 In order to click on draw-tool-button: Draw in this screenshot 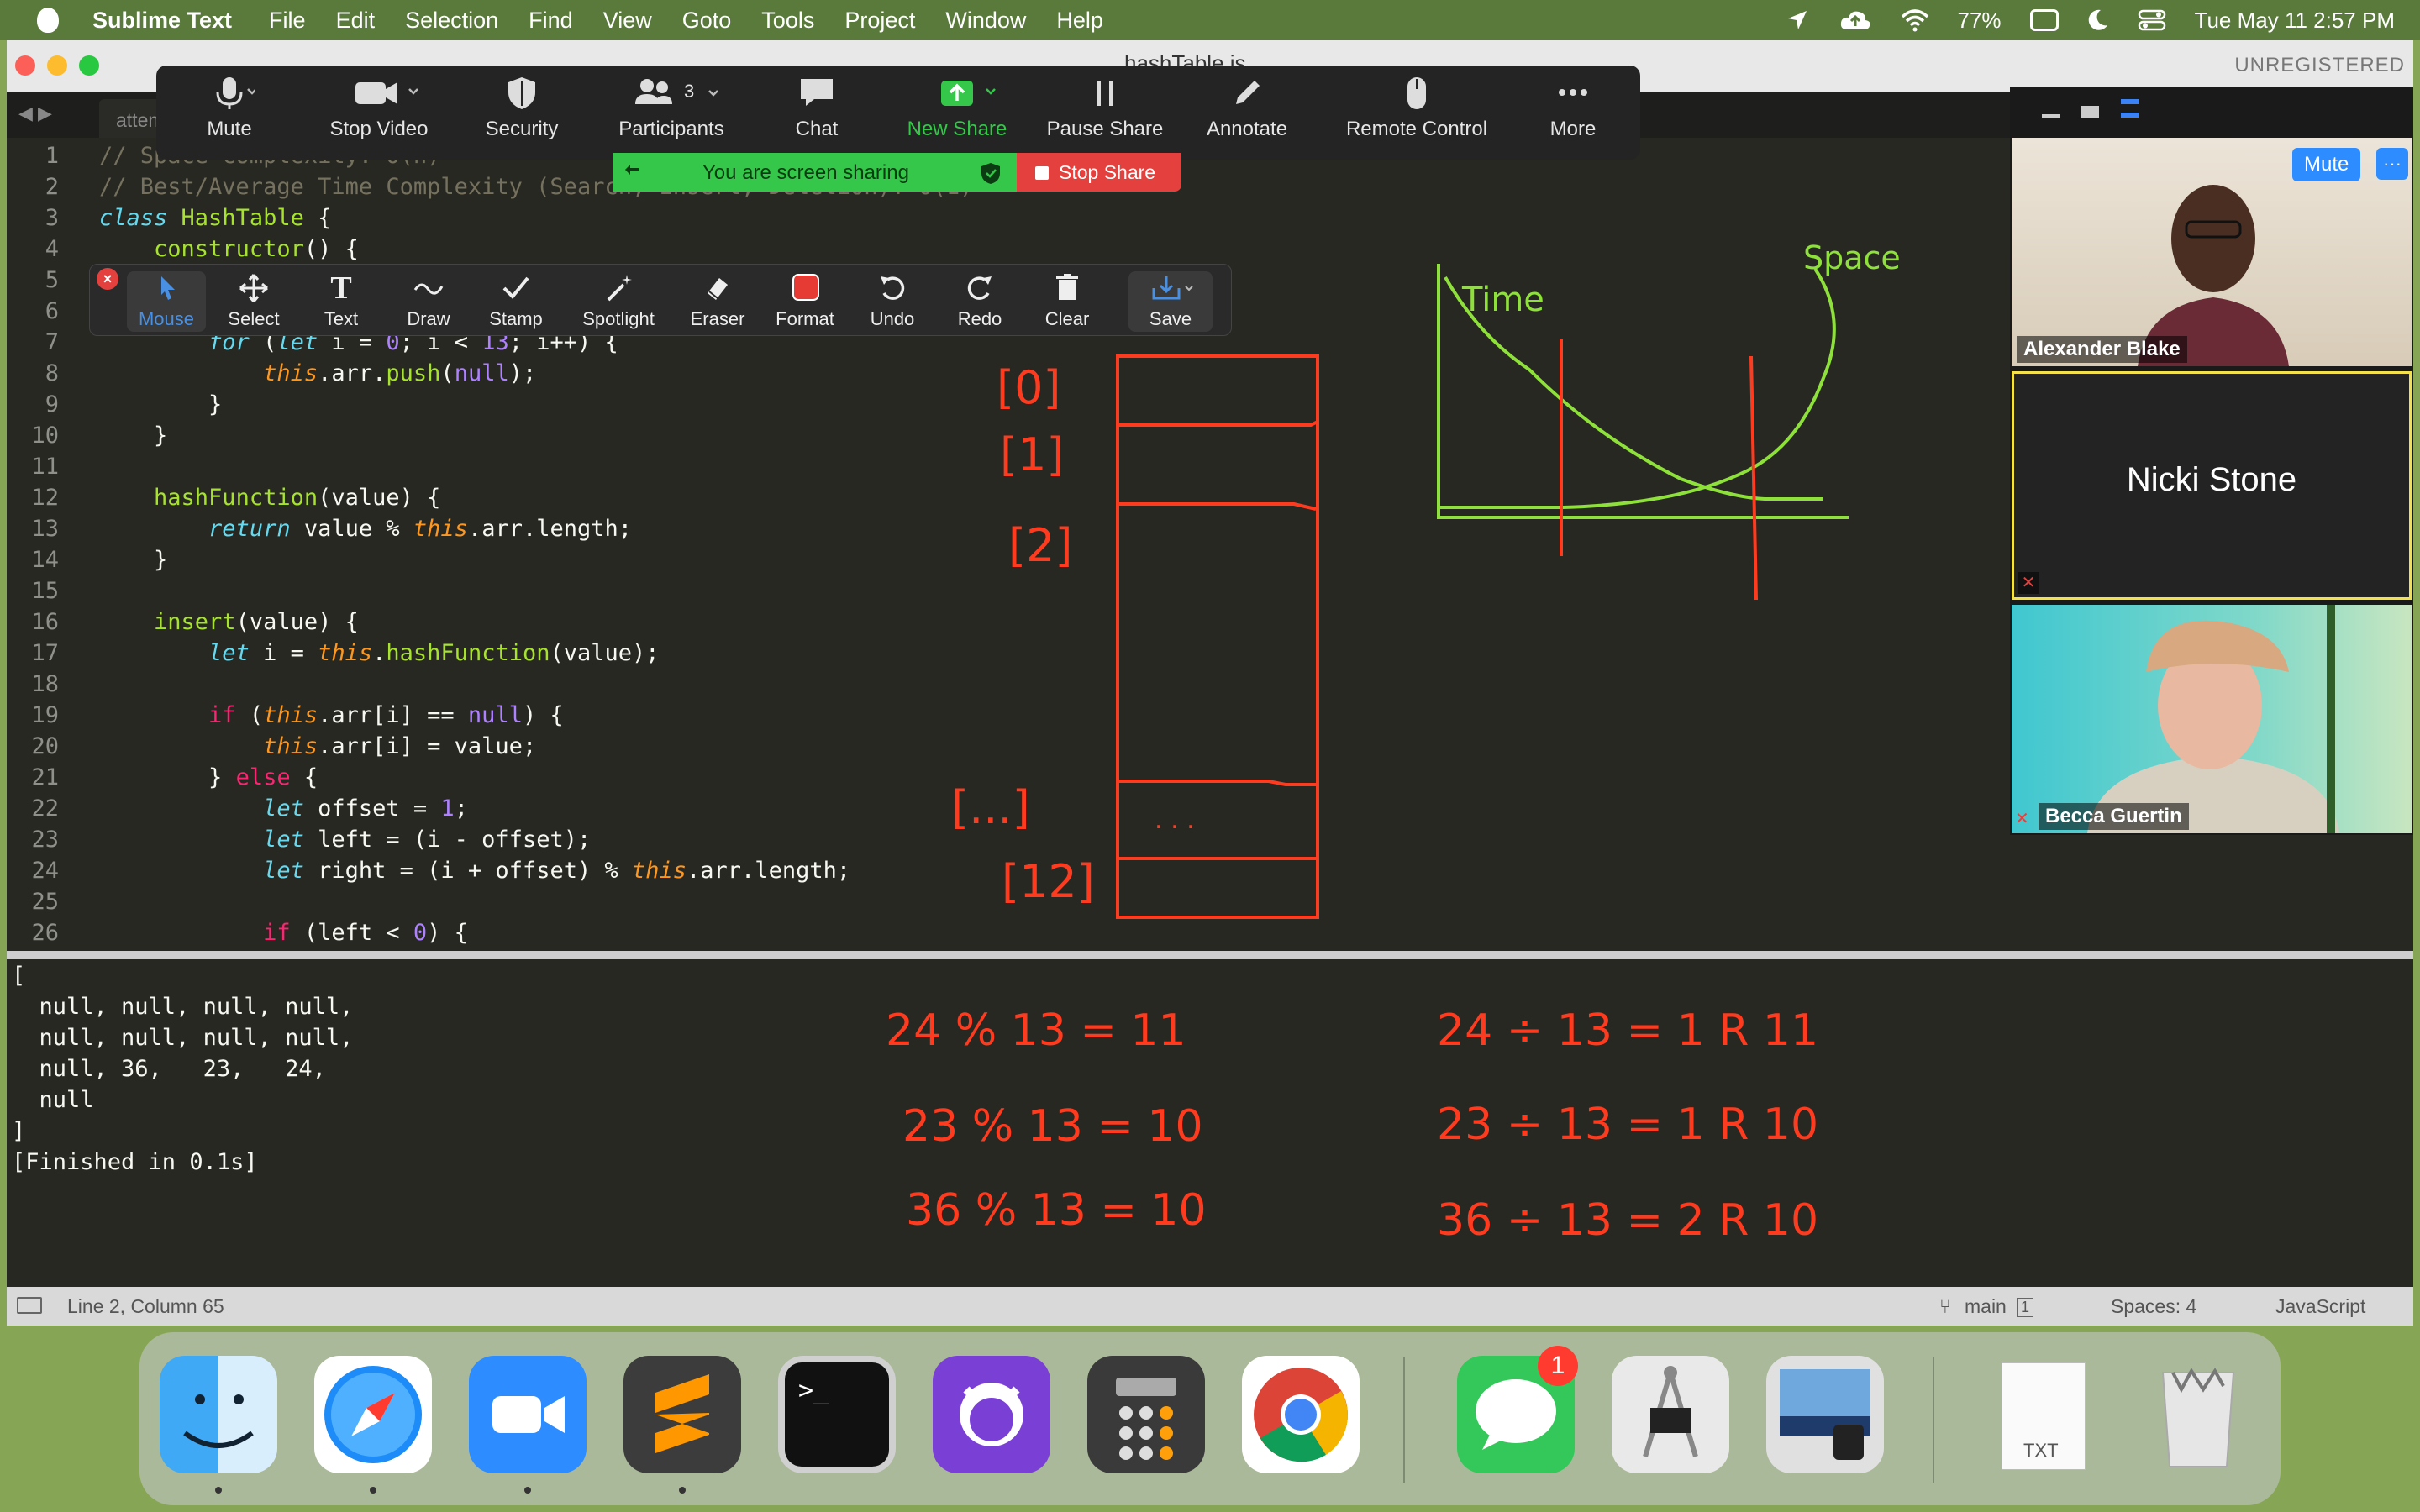, I will do `click(428, 300)`.